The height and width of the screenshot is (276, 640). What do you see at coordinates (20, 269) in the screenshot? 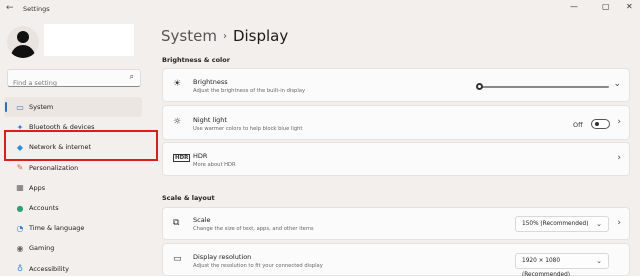
I see `accessibility-icon: ♁` at bounding box center [20, 269].